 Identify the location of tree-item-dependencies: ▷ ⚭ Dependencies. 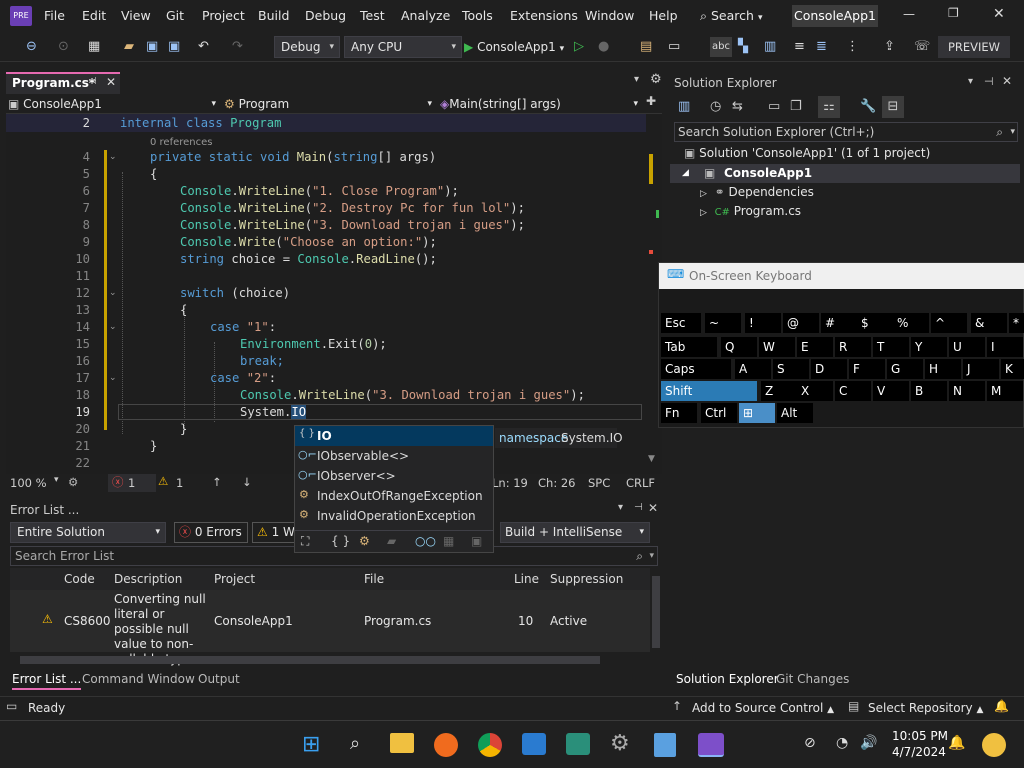
(757, 192).